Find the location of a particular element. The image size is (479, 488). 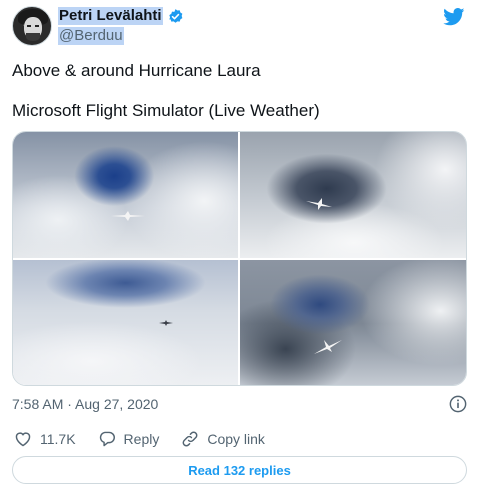

reply-icon is located at coordinates (107, 439).